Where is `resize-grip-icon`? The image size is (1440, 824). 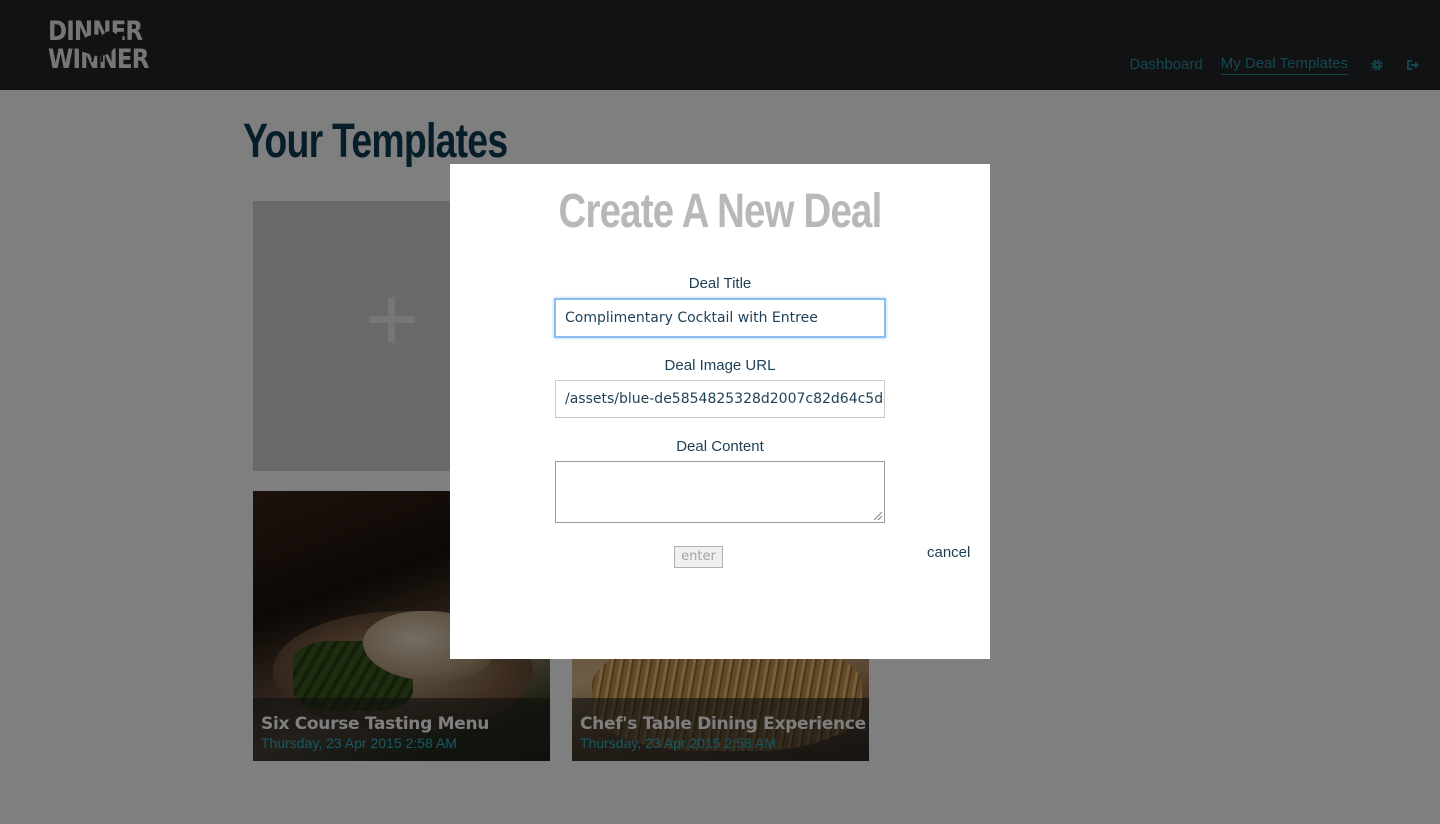
resize-grip-icon is located at coordinates (878, 516).